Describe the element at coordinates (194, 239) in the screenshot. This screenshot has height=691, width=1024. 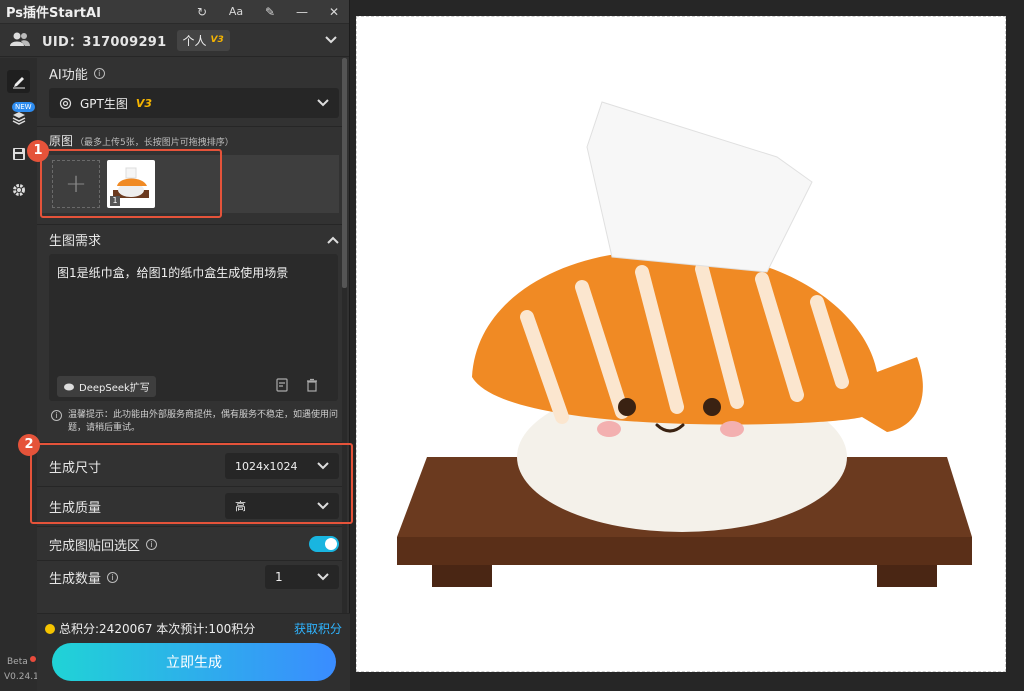
I see `prompt-header: 生图需求` at that location.